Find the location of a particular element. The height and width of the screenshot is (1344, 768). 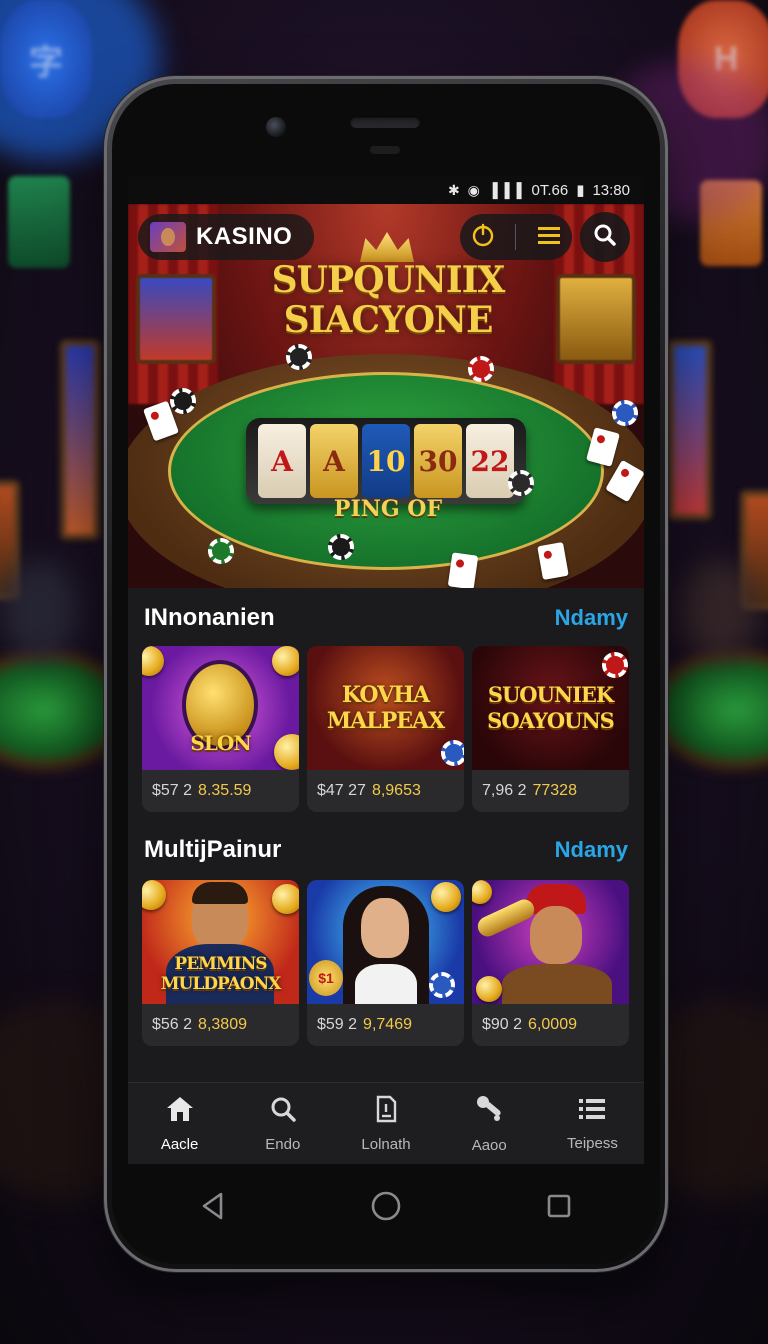

coin-badge: $1 is located at coordinates (326, 978).